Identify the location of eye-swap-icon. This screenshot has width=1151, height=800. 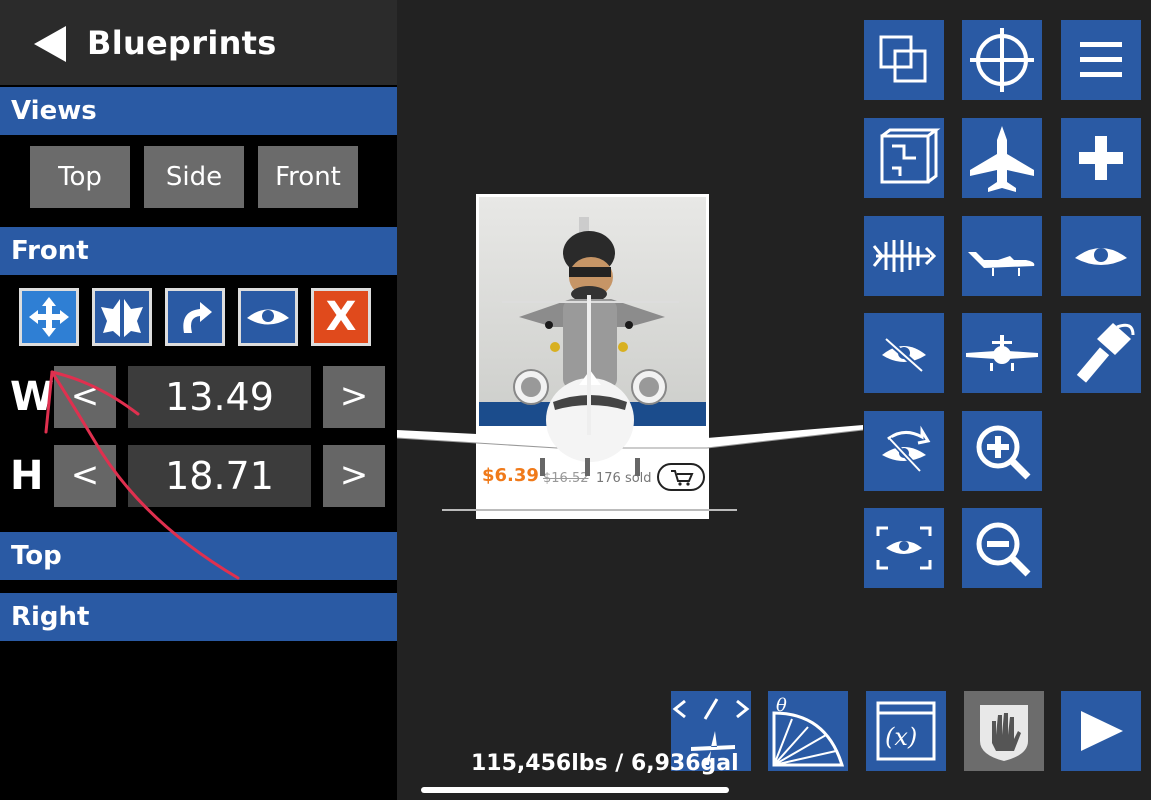
(906, 449).